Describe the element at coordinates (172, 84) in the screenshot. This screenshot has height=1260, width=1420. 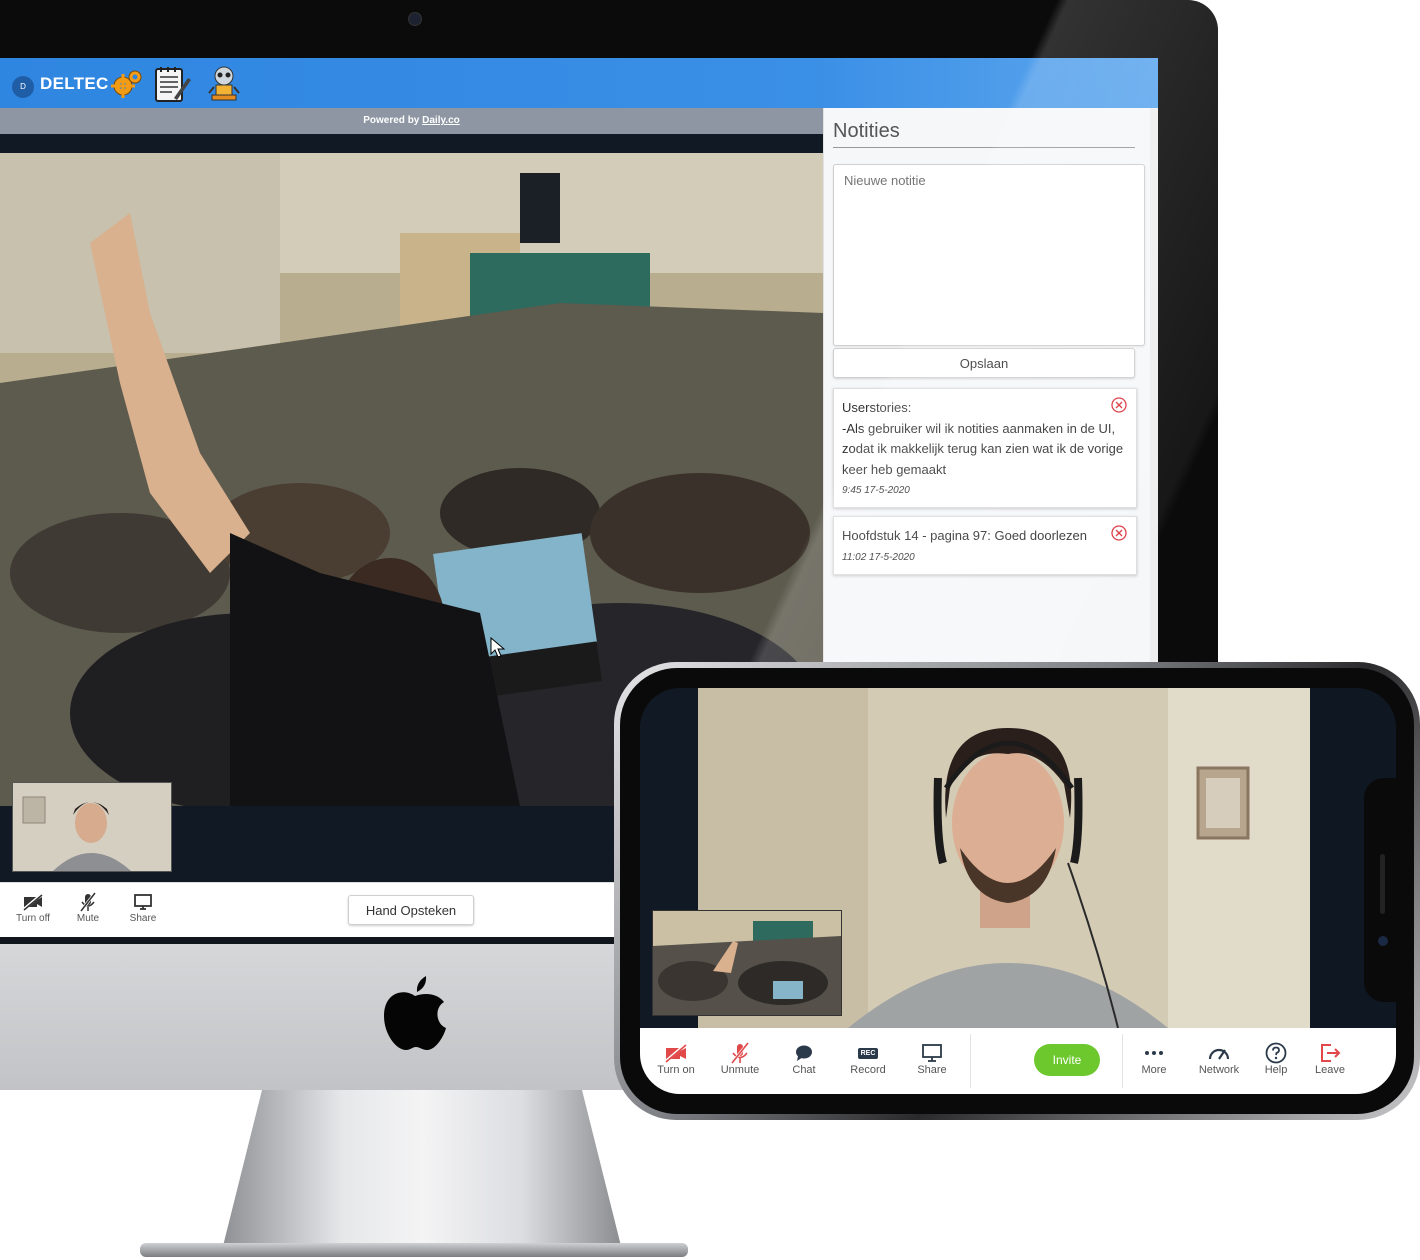
I see `notepad-icon` at that location.